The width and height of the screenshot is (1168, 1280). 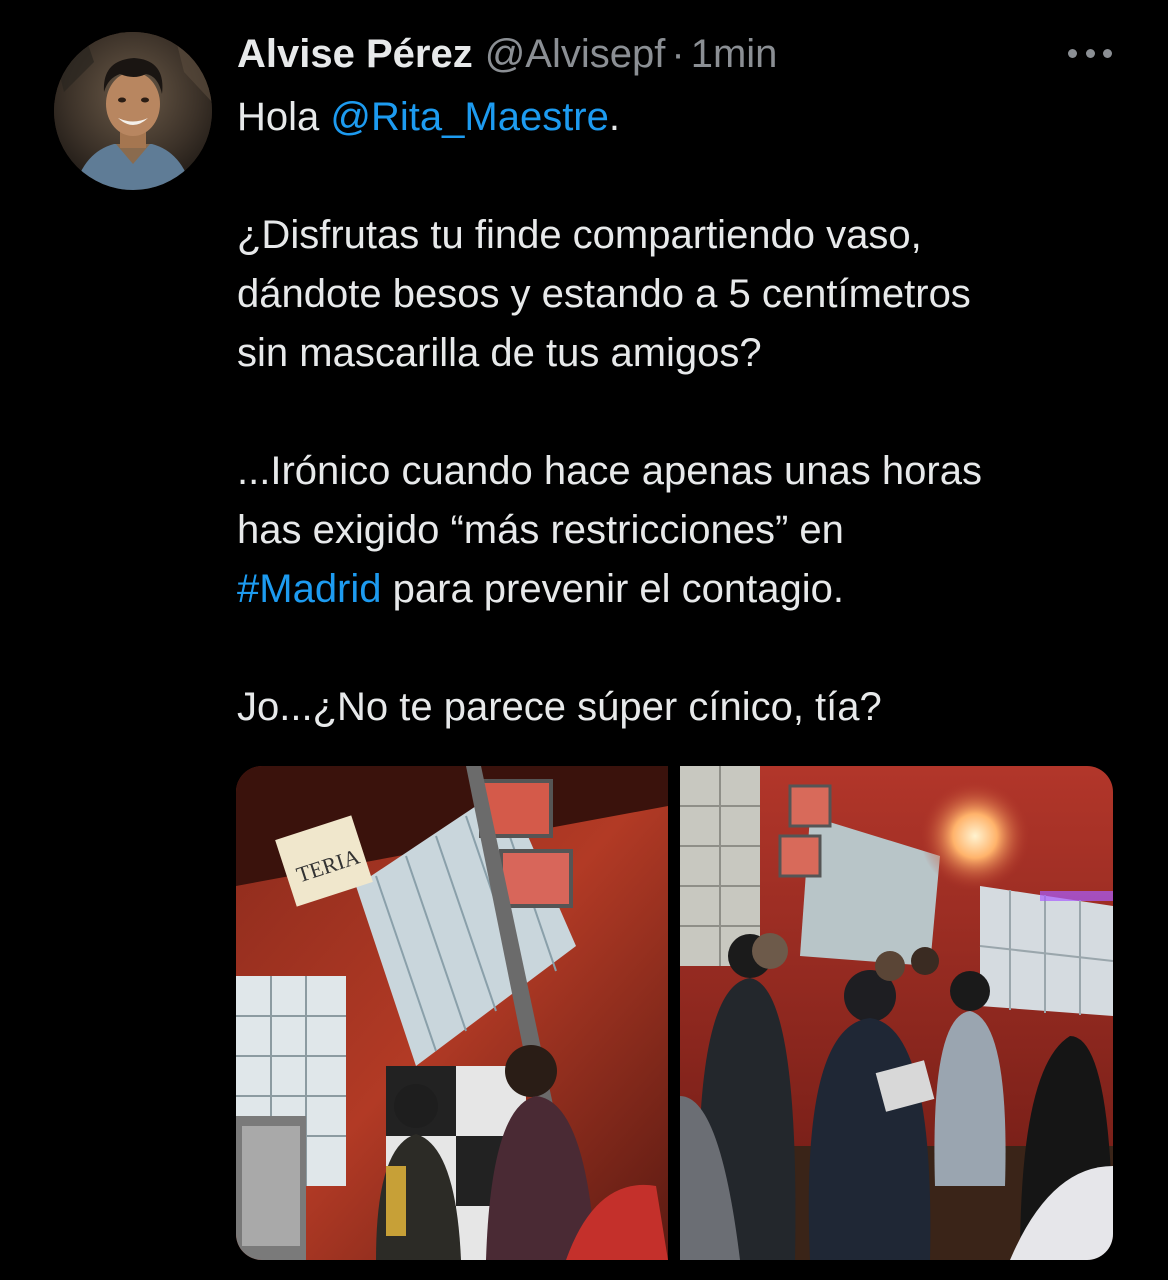 I want to click on crowded-bar-photo, so click(x=896, y=1013).